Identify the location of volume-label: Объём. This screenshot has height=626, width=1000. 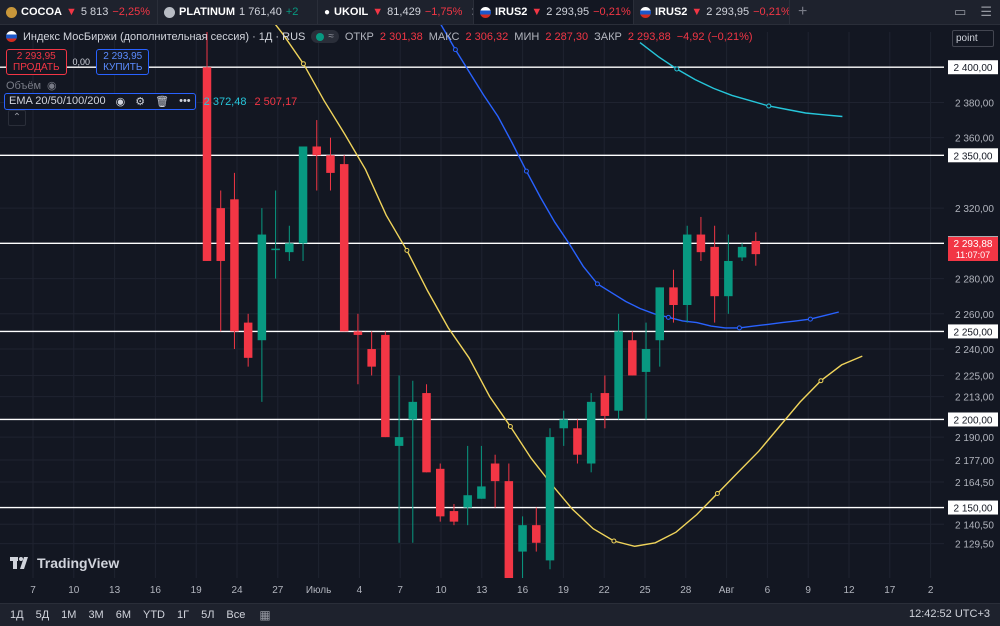
(24, 85).